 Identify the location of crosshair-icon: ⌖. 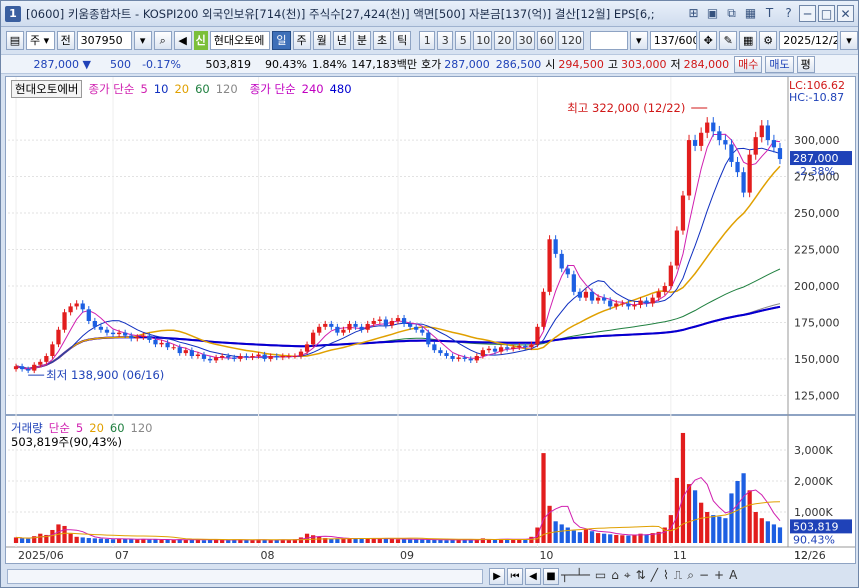
(627, 575).